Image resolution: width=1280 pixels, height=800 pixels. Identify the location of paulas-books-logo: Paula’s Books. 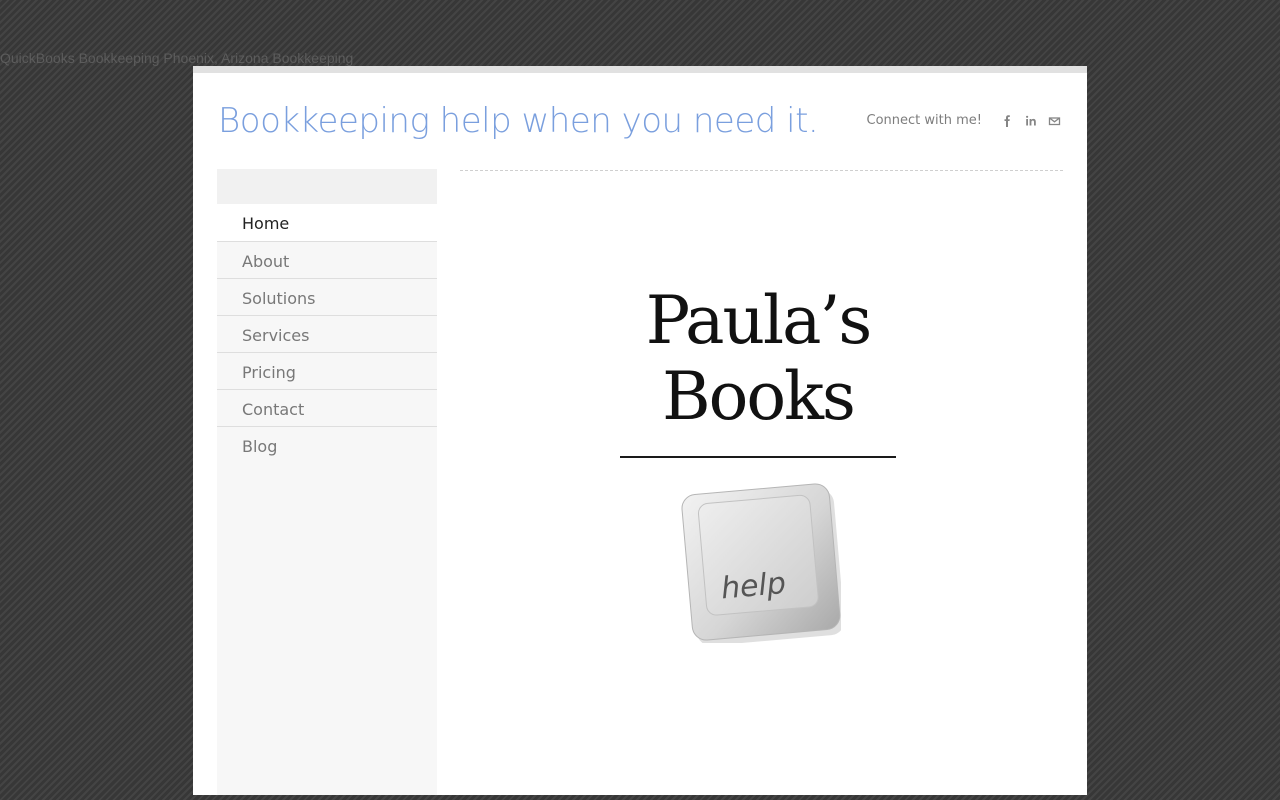
(758, 359).